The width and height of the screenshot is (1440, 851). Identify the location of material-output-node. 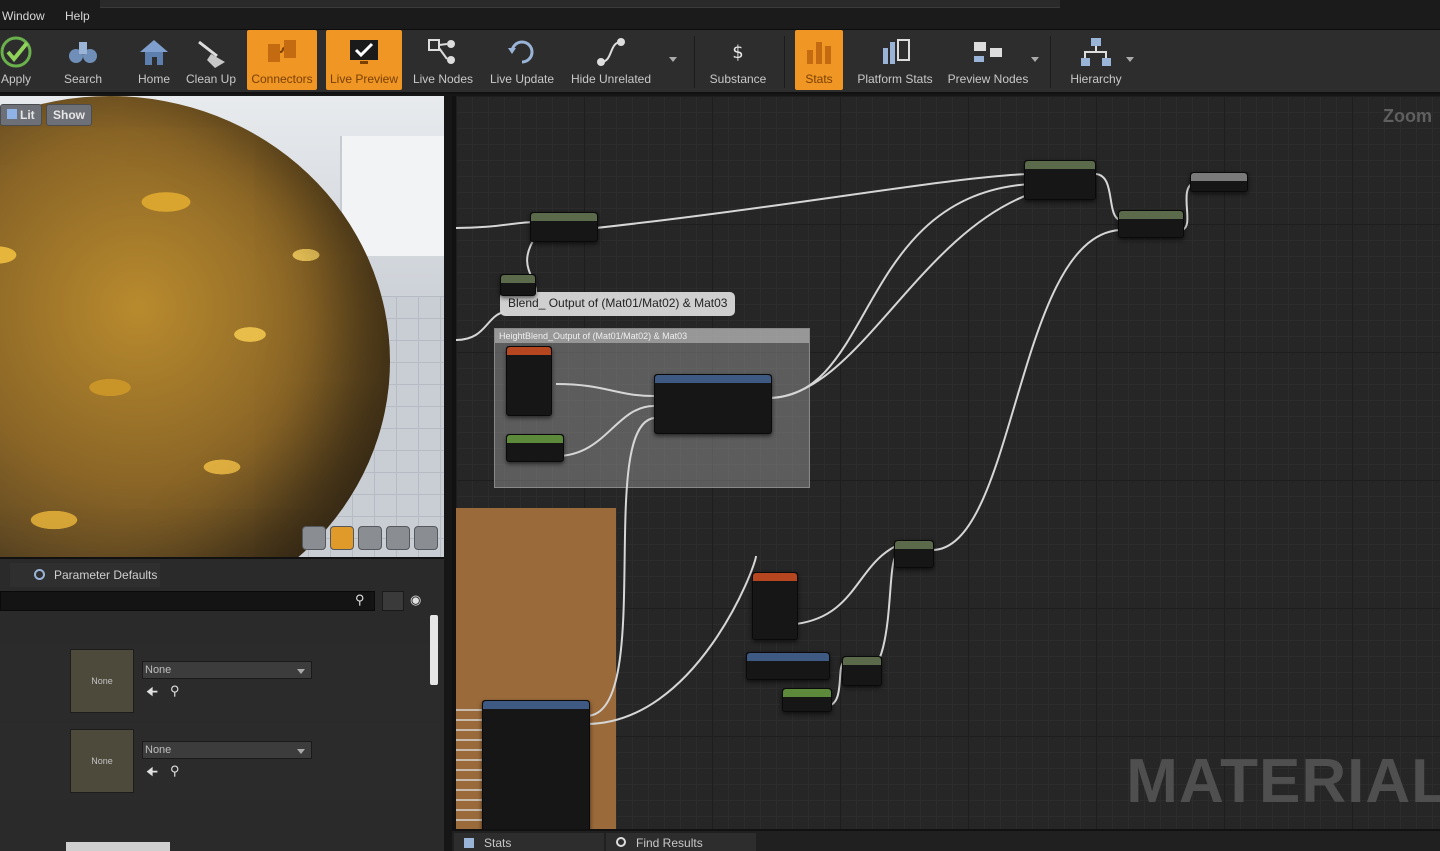
(1219, 182).